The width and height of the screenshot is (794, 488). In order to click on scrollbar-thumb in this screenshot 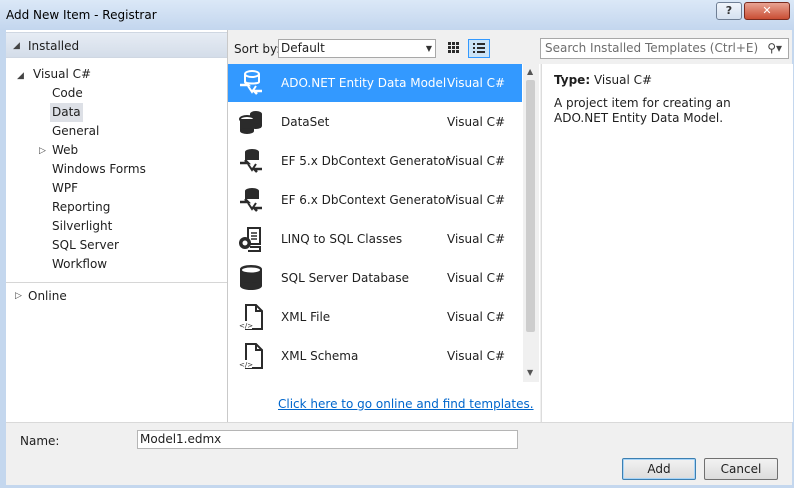, I will do `click(530, 206)`.